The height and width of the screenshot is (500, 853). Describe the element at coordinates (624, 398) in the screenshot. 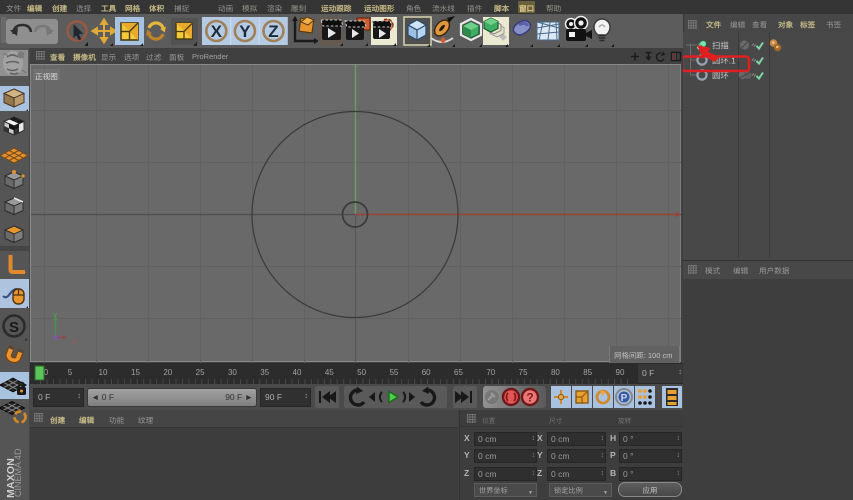

I see `svg-text: P` at that location.